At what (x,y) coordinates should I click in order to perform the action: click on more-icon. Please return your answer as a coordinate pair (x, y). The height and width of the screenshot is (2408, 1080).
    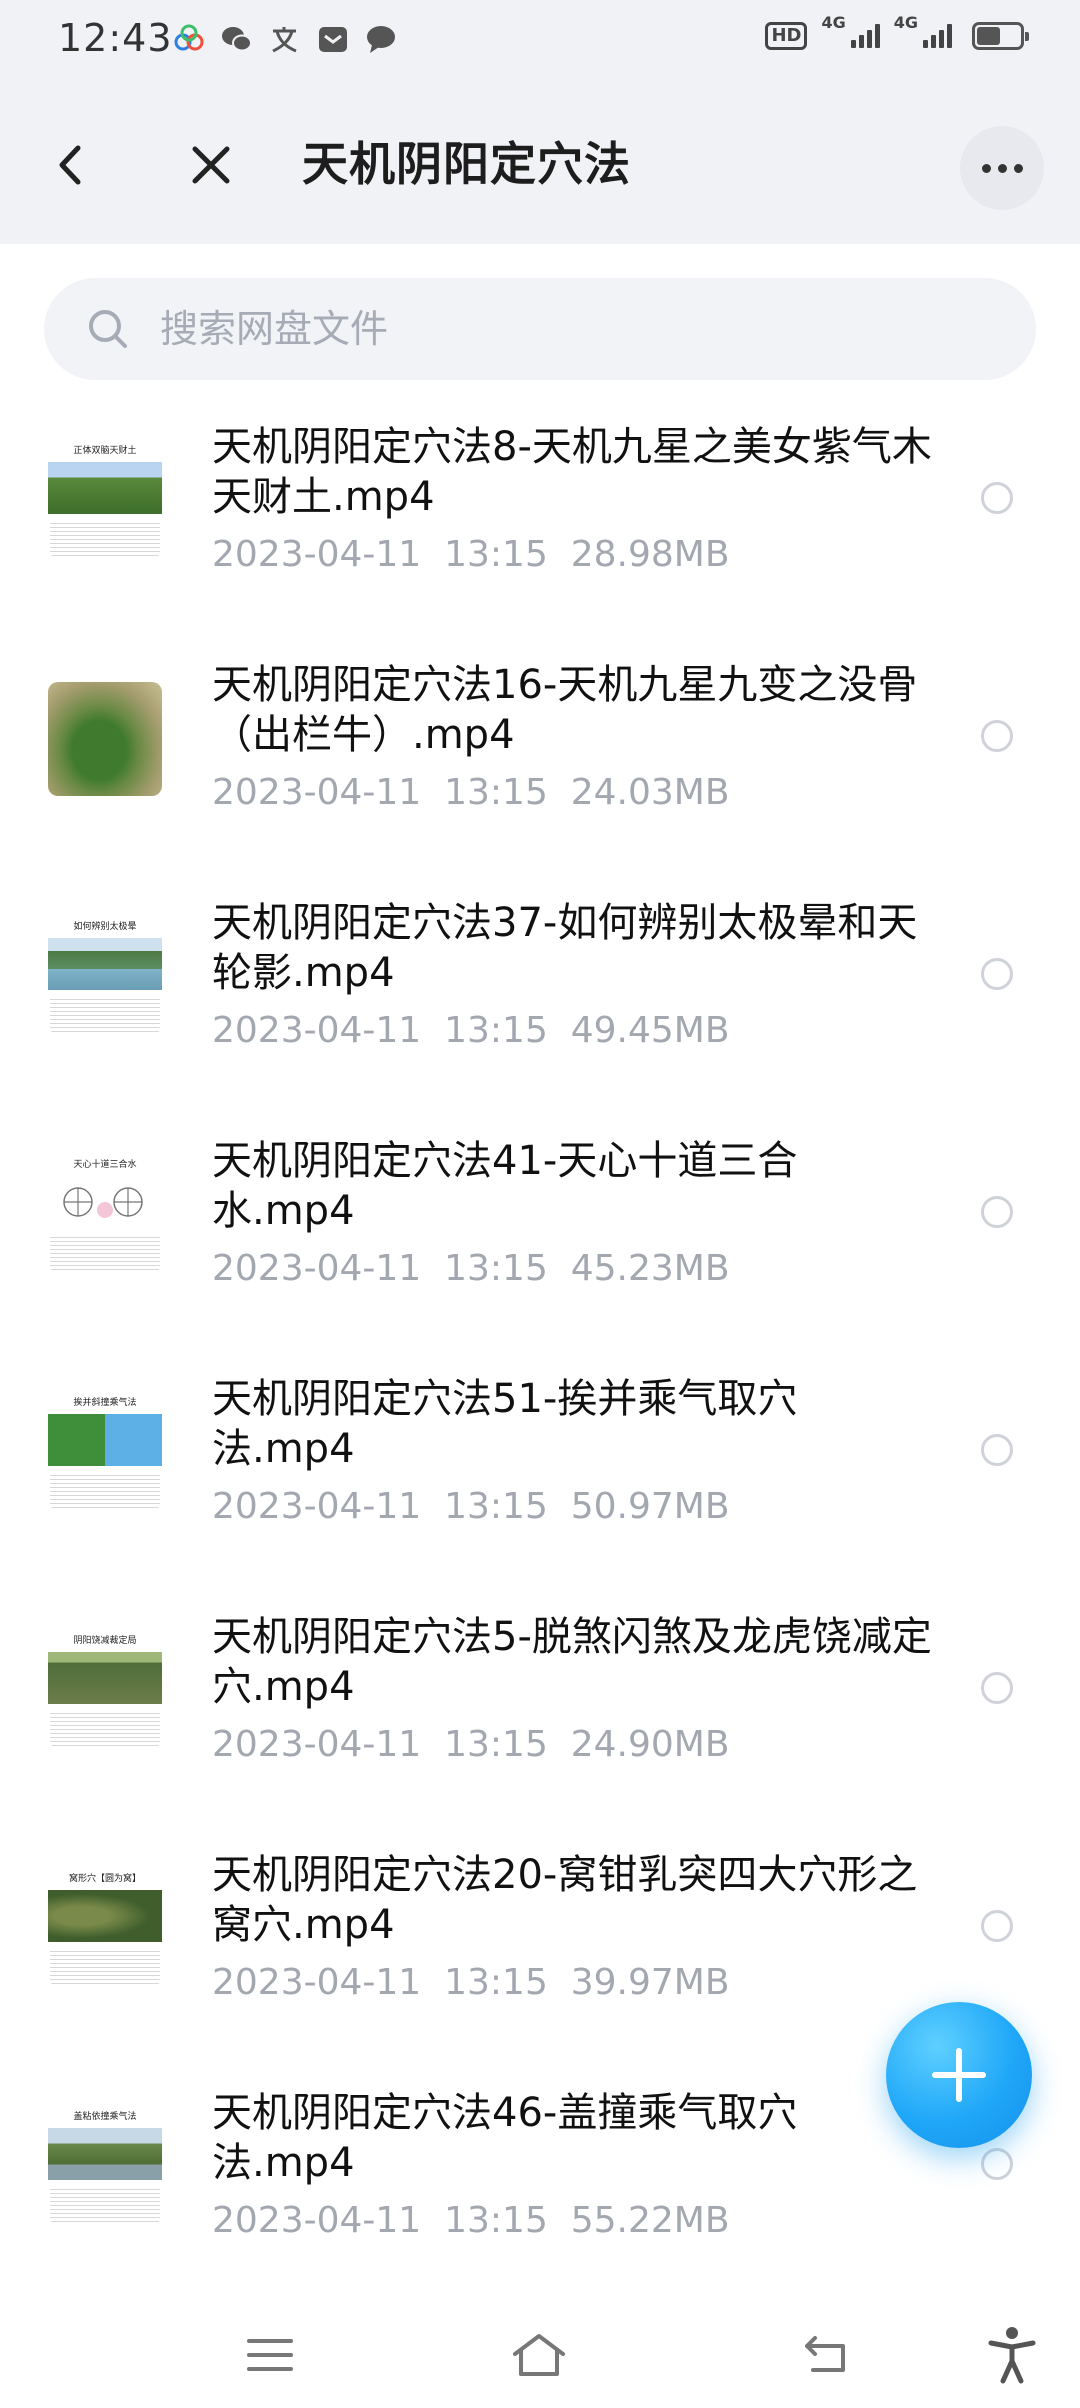
    Looking at the image, I should click on (986, 168).